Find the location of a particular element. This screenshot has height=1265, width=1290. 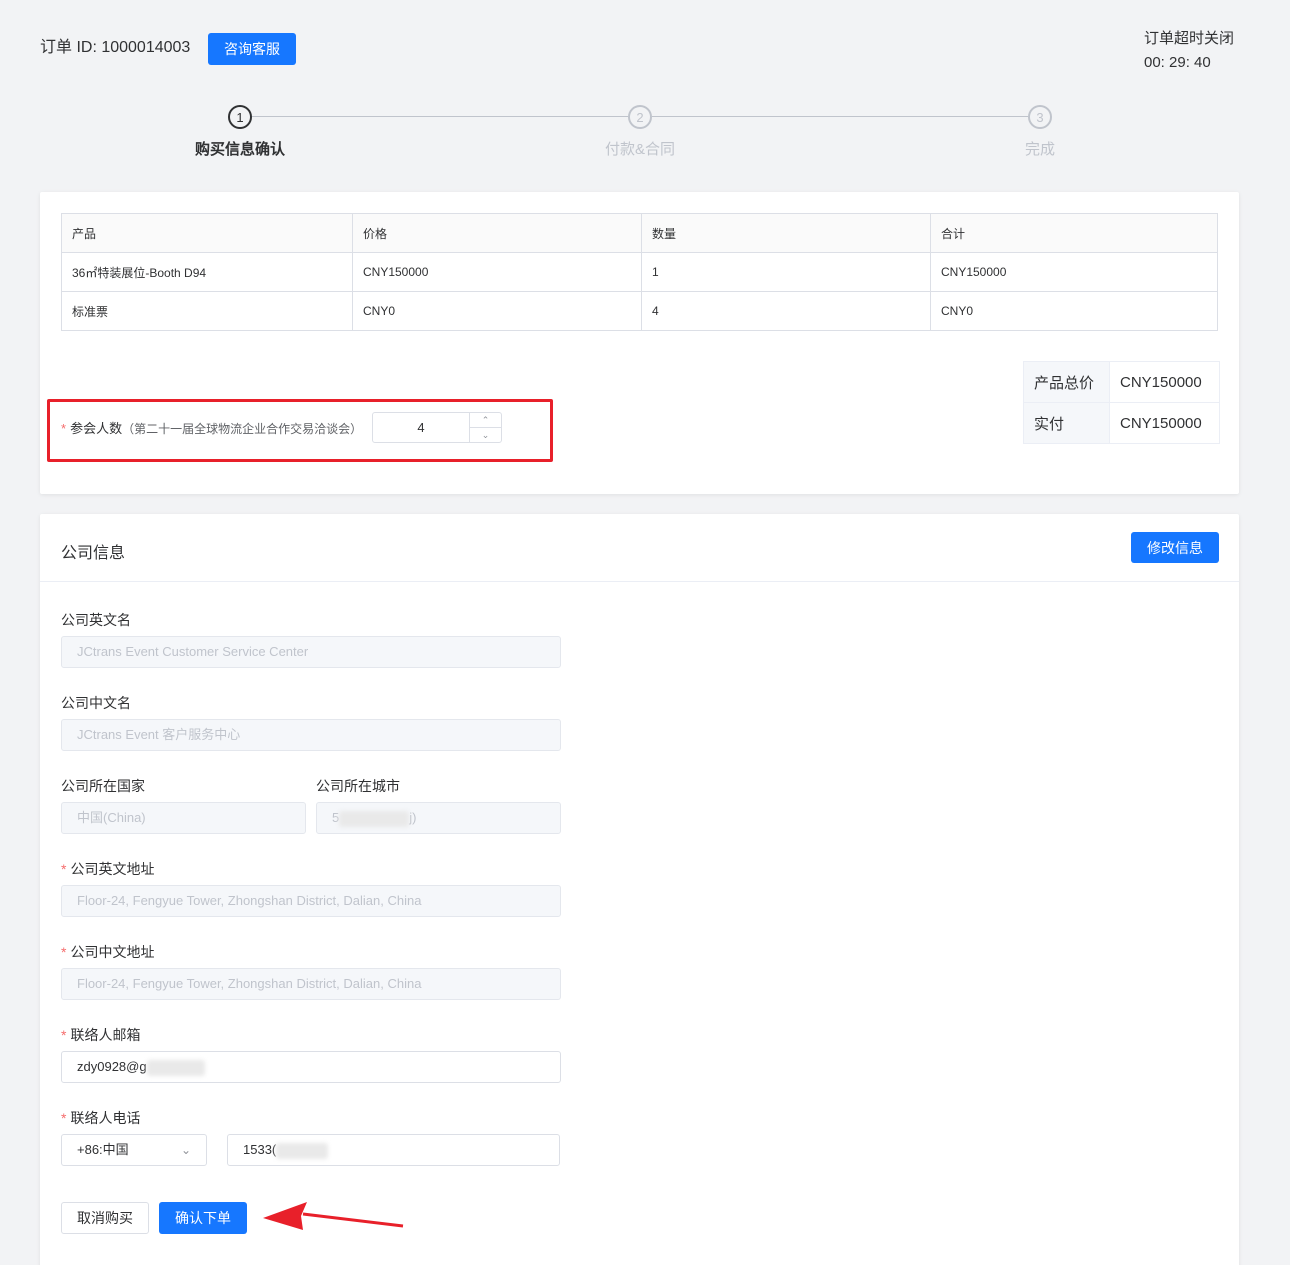

table-header-row: 产品 价格 数量 合计 is located at coordinates (639, 233).